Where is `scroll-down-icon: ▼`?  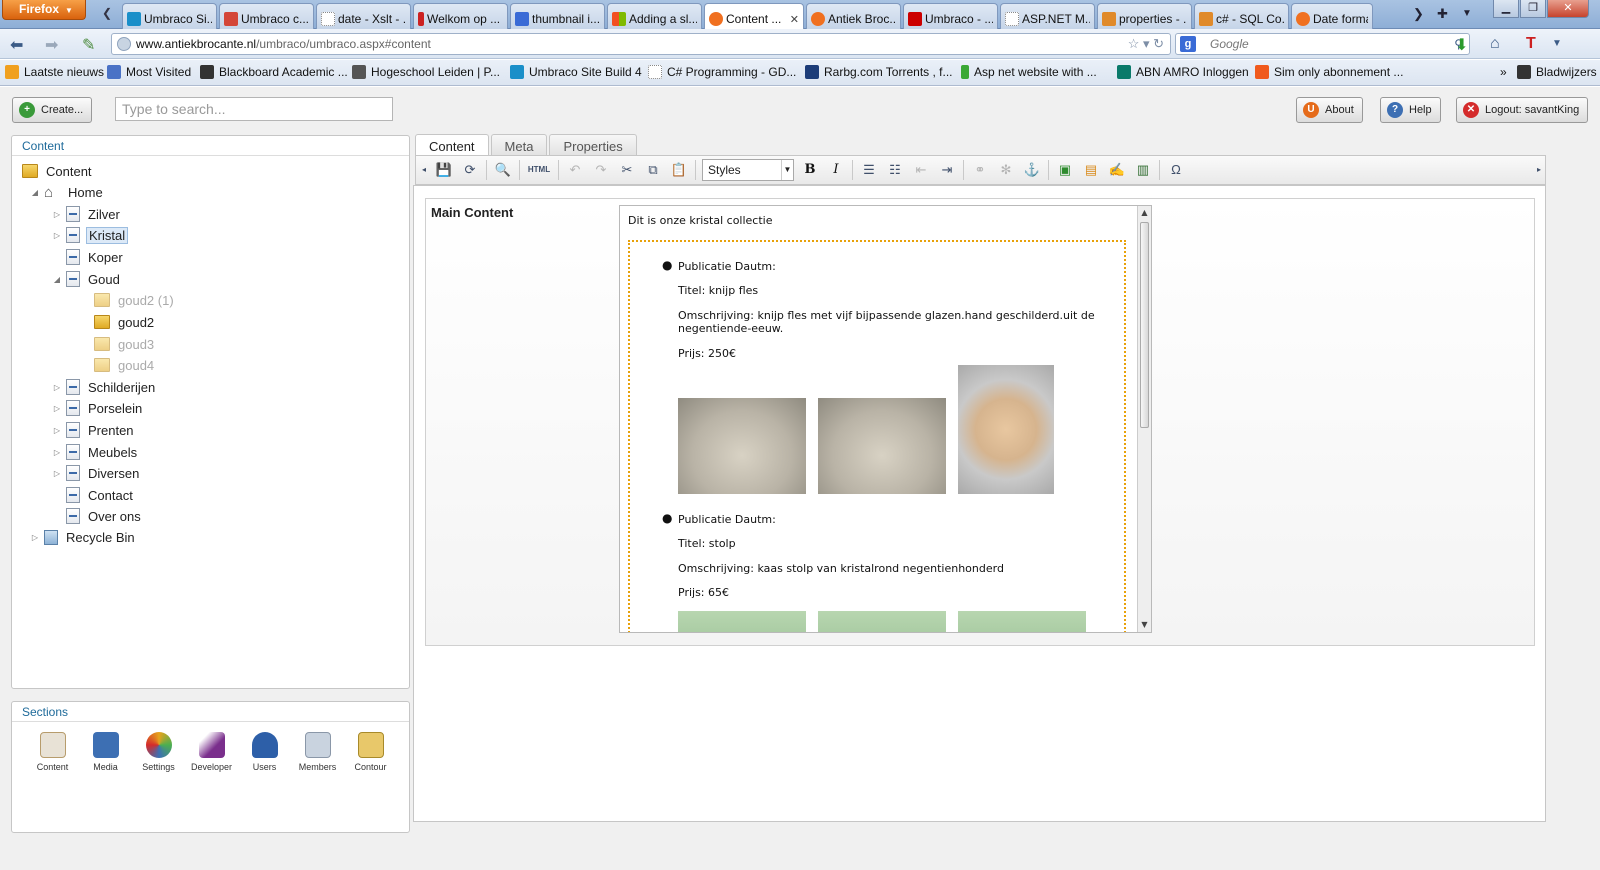 scroll-down-icon: ▼ is located at coordinates (1144, 625).